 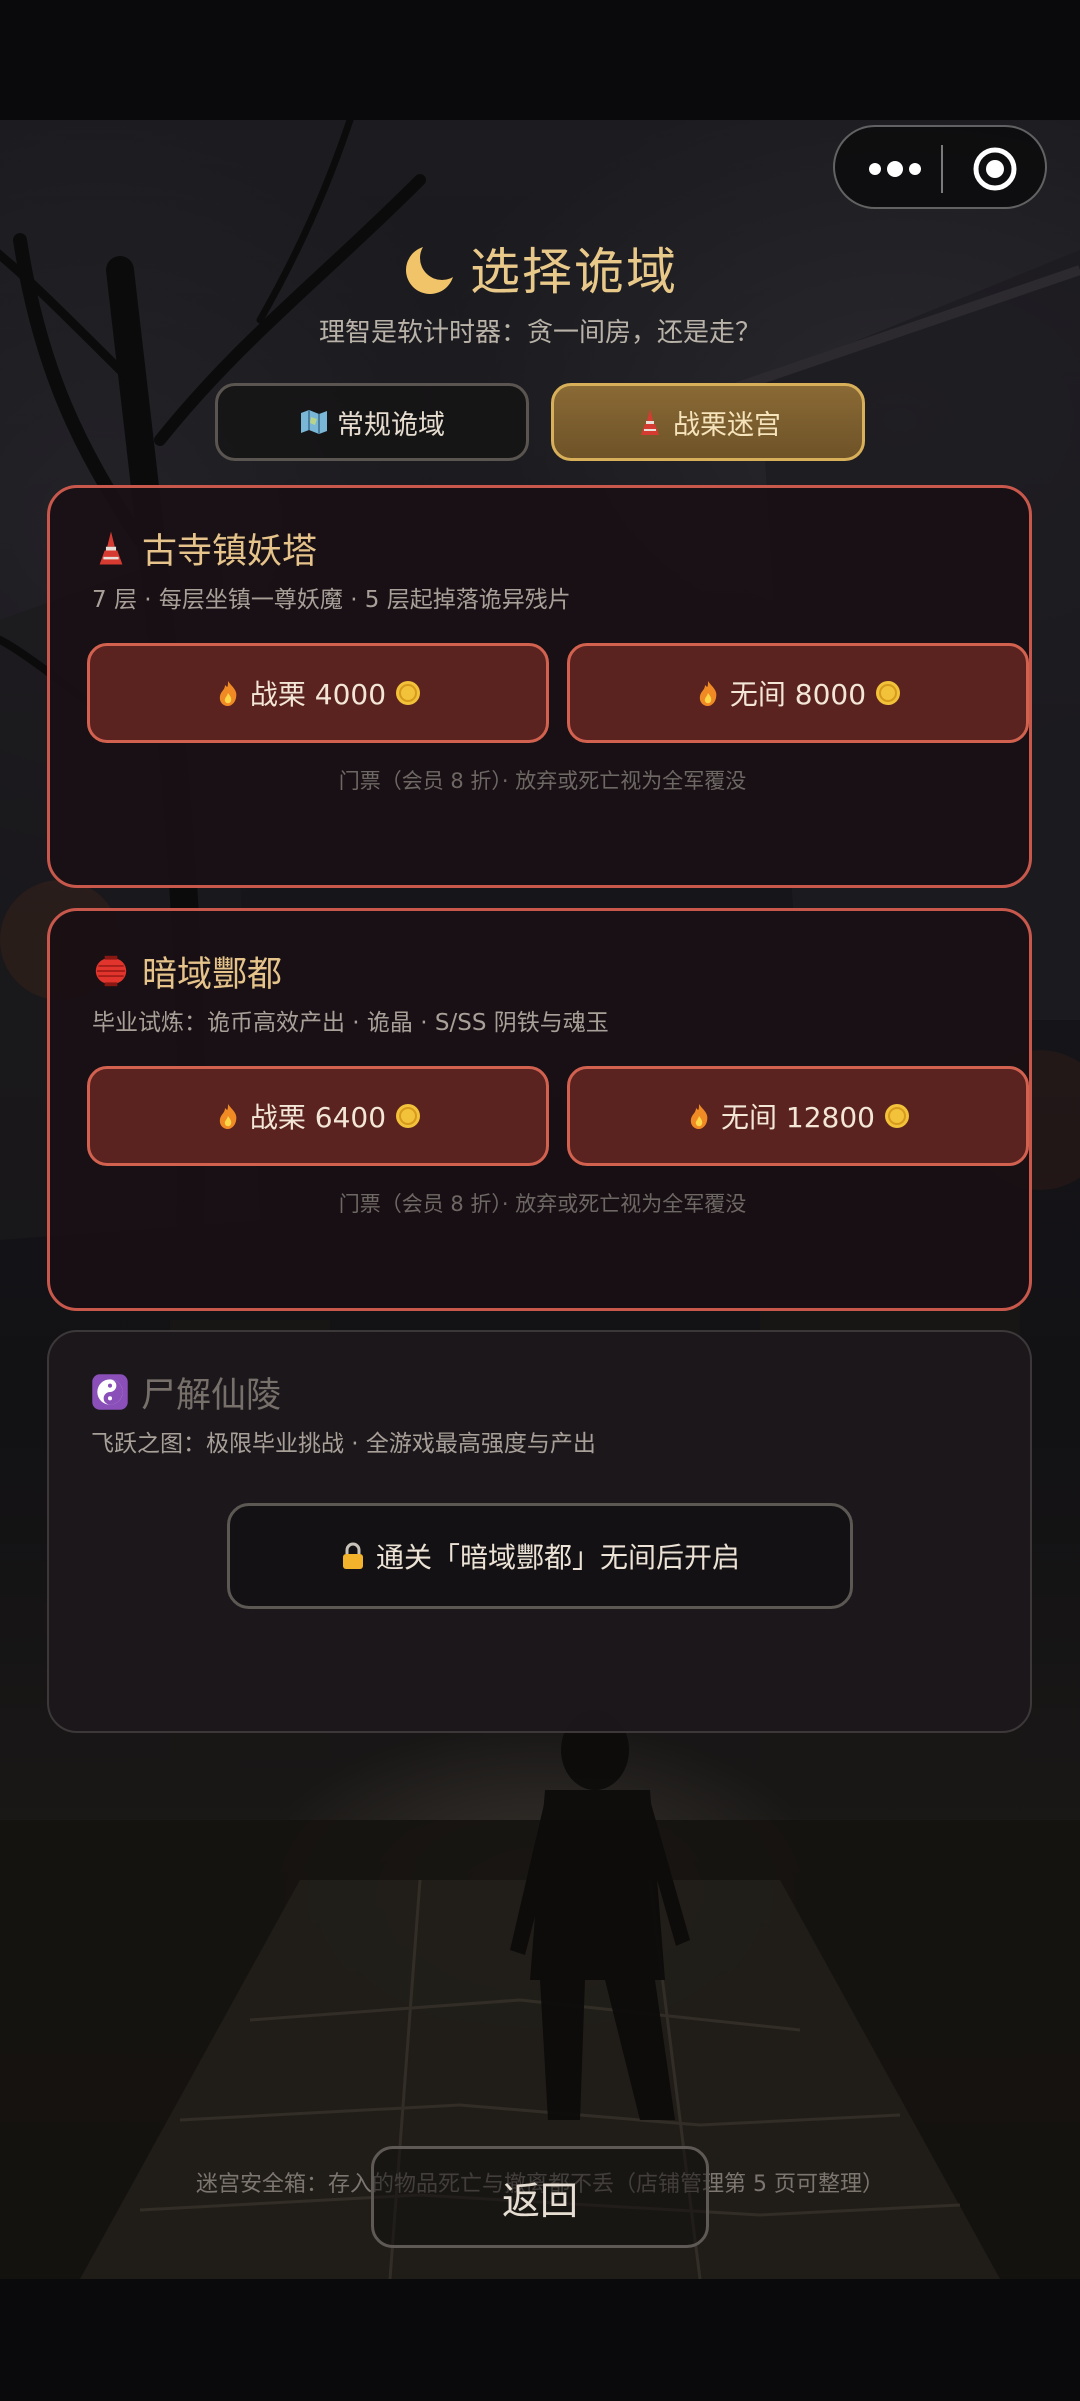 What do you see at coordinates (540, 2197) in the screenshot?
I see `back-button: 返回` at bounding box center [540, 2197].